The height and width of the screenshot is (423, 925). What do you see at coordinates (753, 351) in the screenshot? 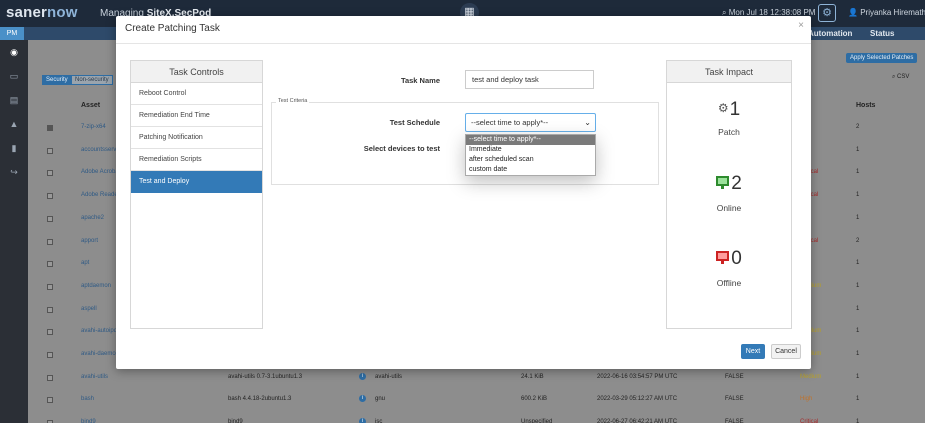
I see `next-button: Next` at bounding box center [753, 351].